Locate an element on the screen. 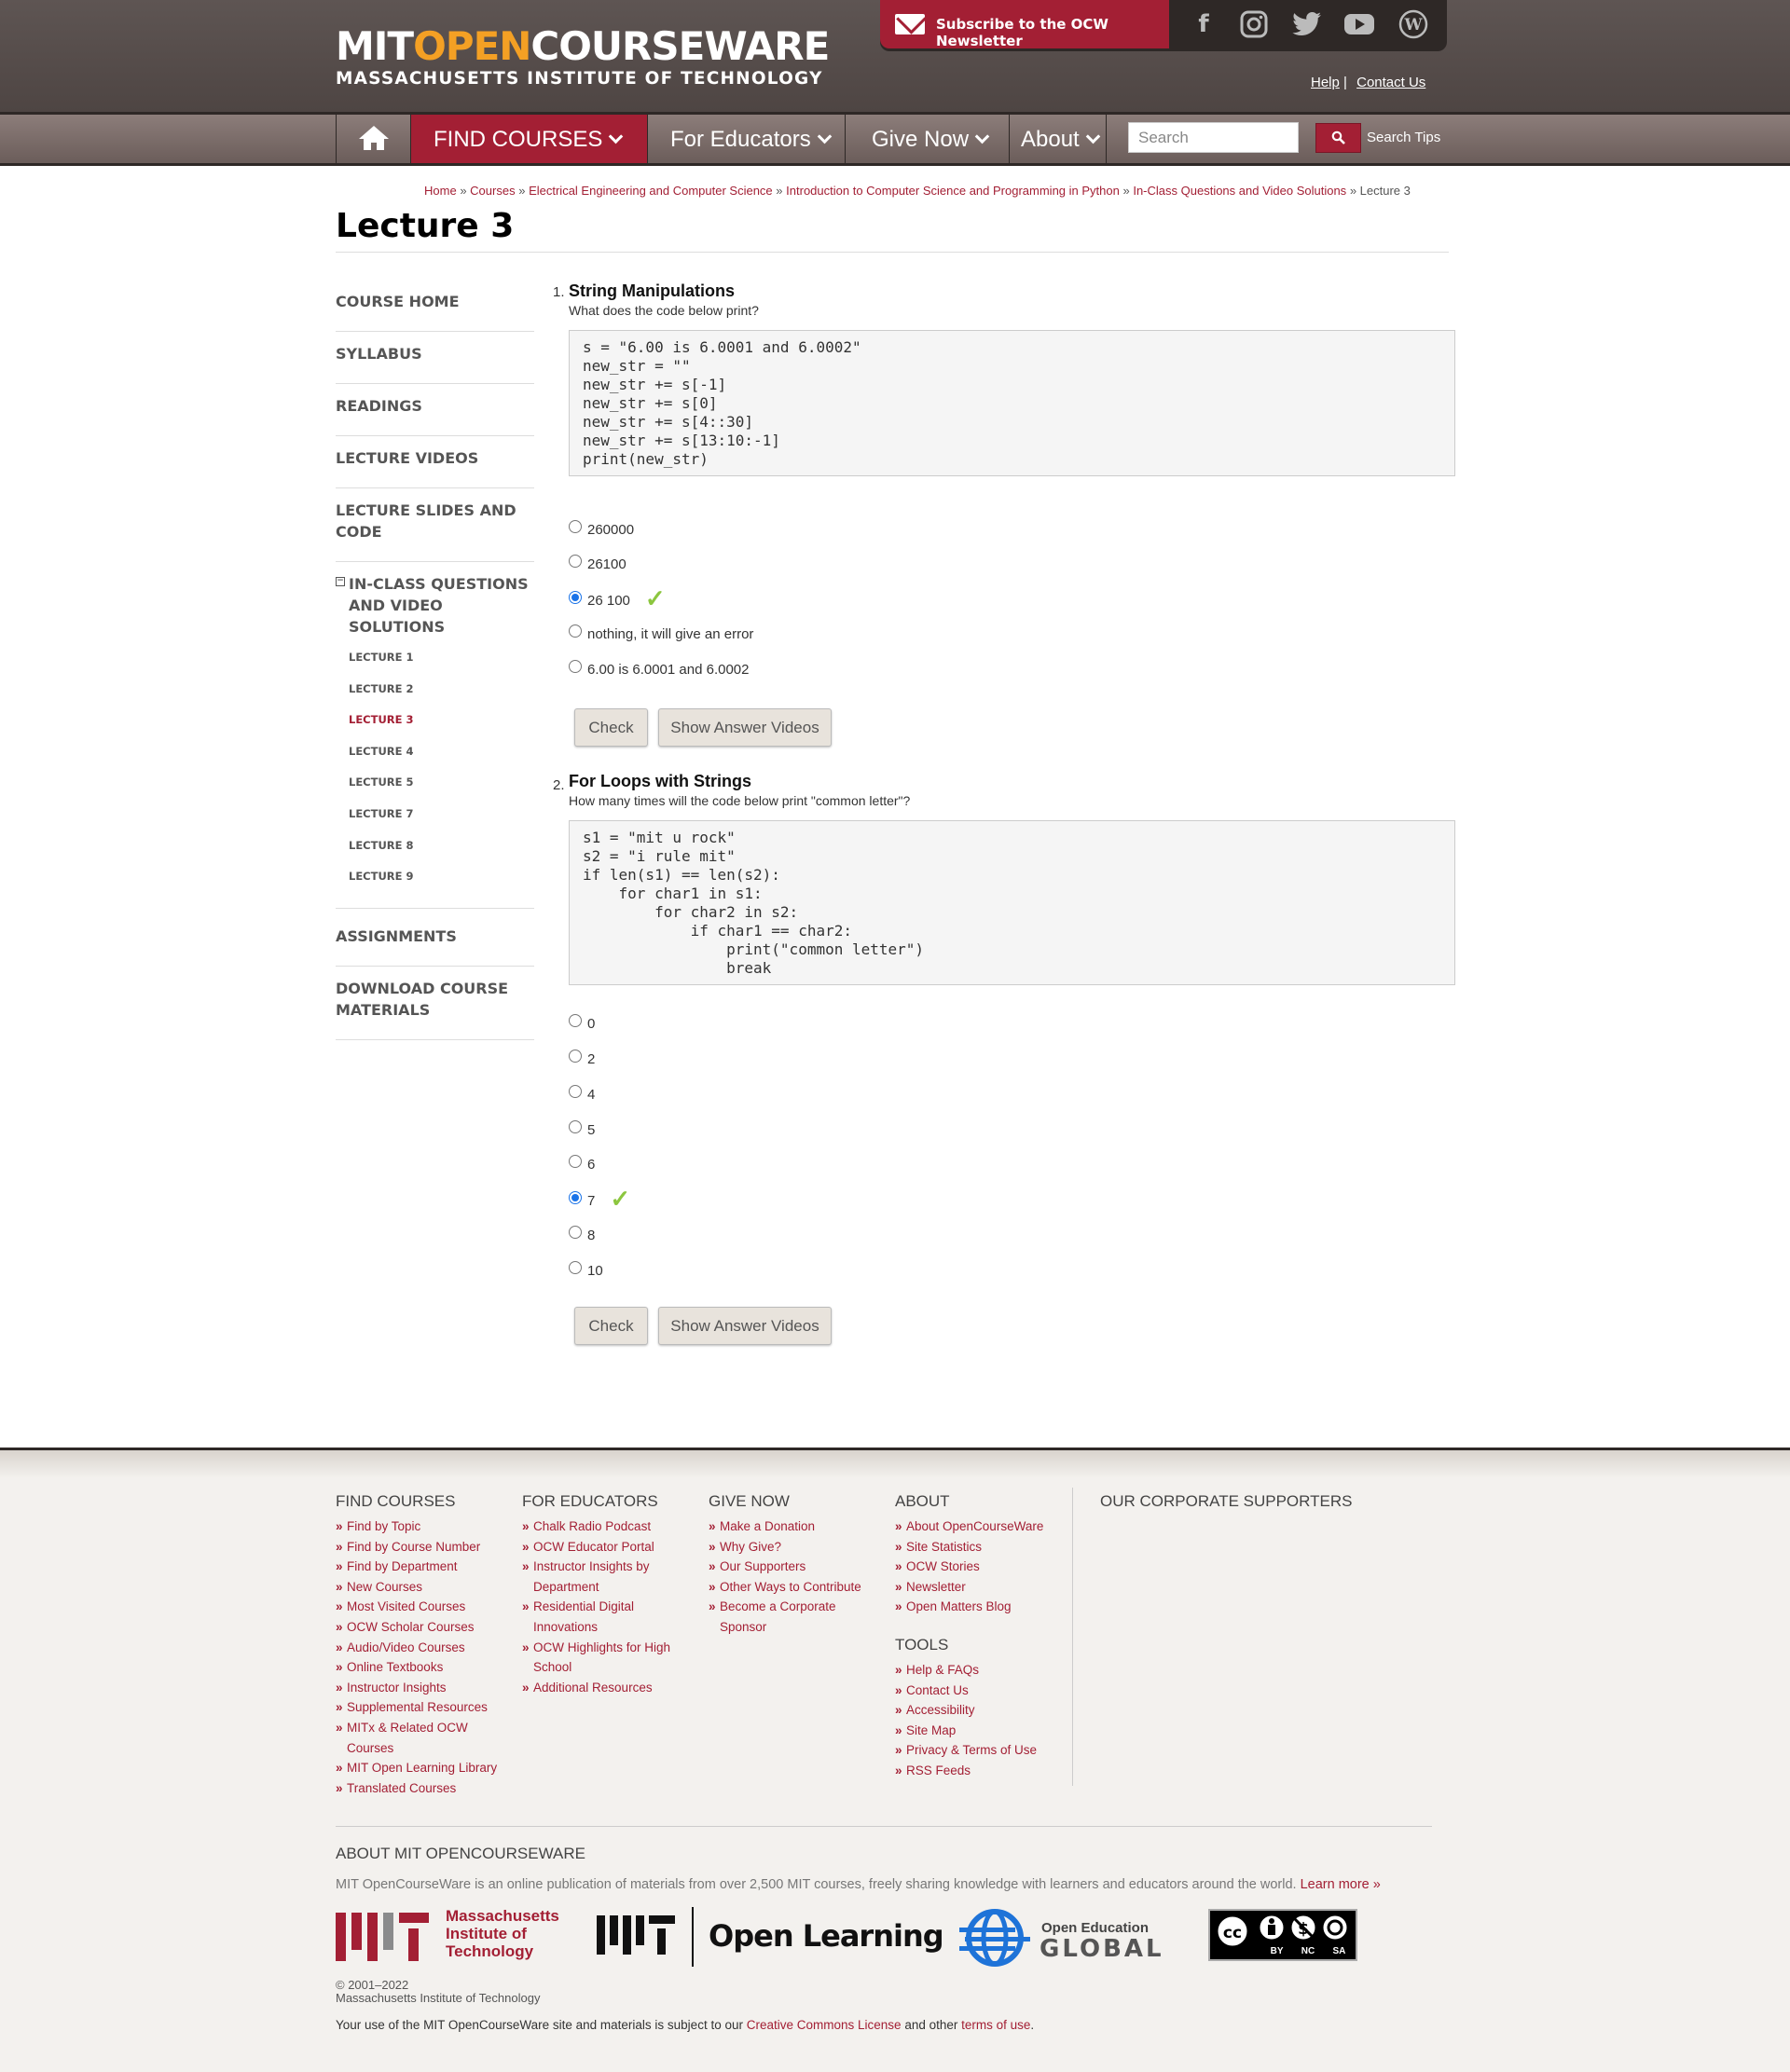 This screenshot has width=1790, height=2072. answer-option: 4 is located at coordinates (582, 1094).